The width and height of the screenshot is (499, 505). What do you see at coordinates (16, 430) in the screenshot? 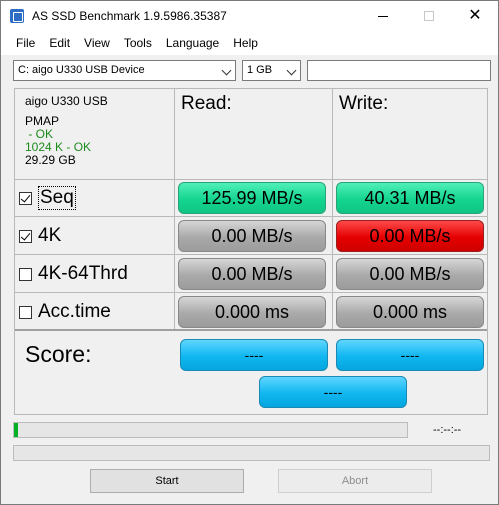
I see `progress-fill` at bounding box center [16, 430].